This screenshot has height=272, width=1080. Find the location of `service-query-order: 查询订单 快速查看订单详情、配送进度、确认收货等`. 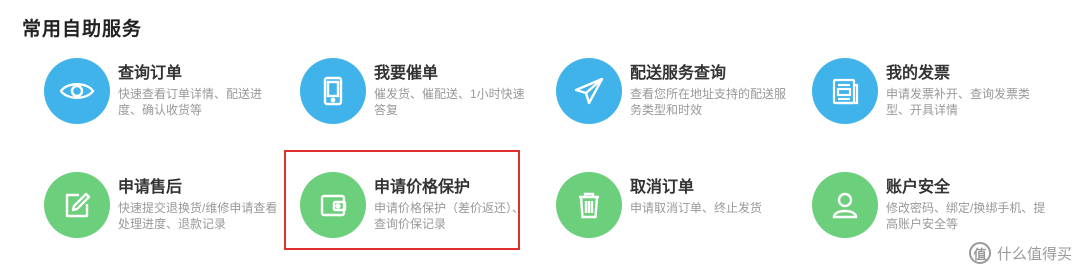

service-query-order: 查询订单 快速查看订单详情、配送进度、确认收货等 is located at coordinates (164, 98).